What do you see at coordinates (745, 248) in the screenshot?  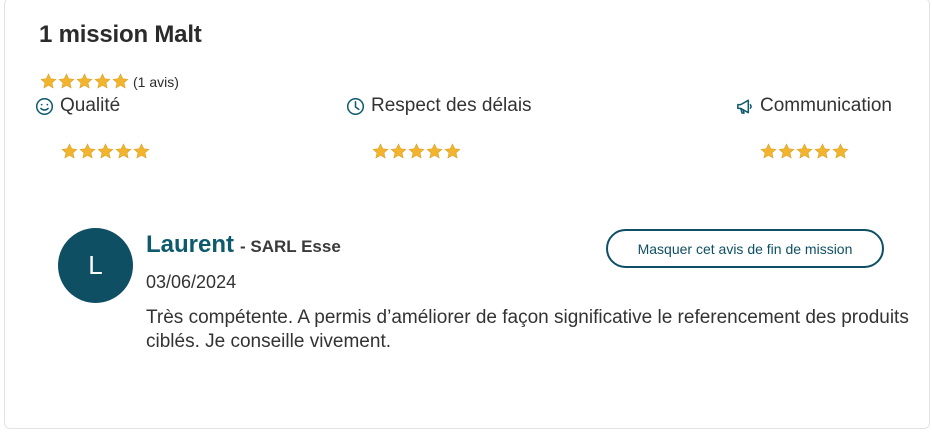 I see `hide-review-button: Masquer cet avis de fin de mission` at bounding box center [745, 248].